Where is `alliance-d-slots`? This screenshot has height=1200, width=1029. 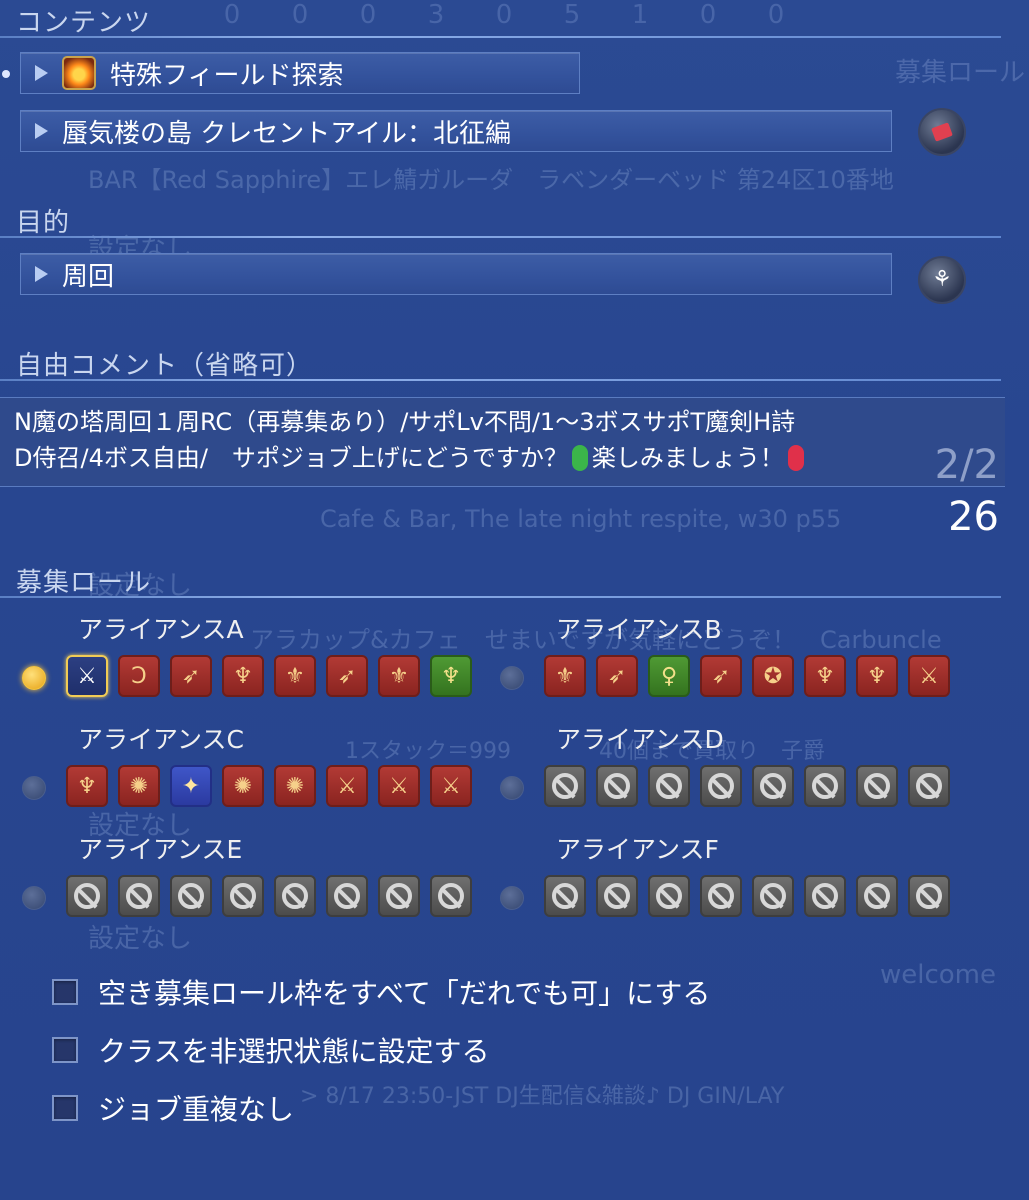
alliance-d-slots is located at coordinates (747, 786).